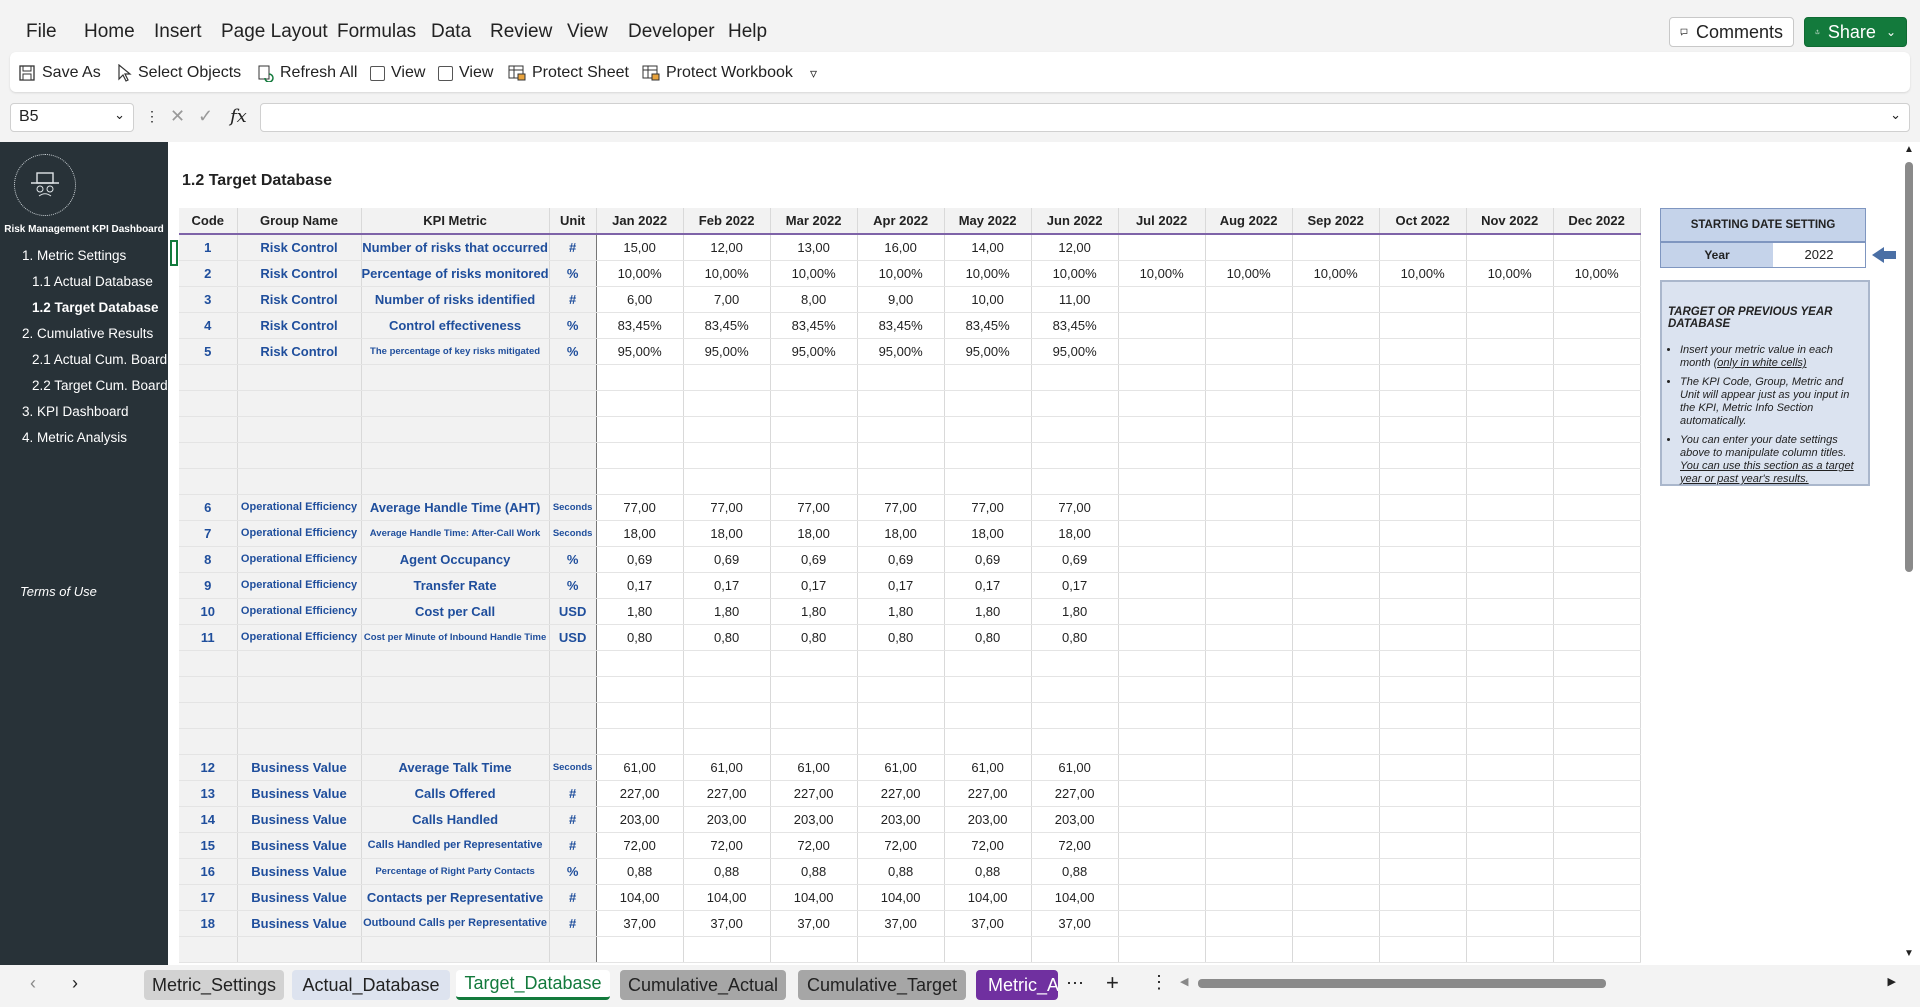  Describe the element at coordinates (1074, 299) in the screenshot. I see `value-cell: 11,00` at that location.